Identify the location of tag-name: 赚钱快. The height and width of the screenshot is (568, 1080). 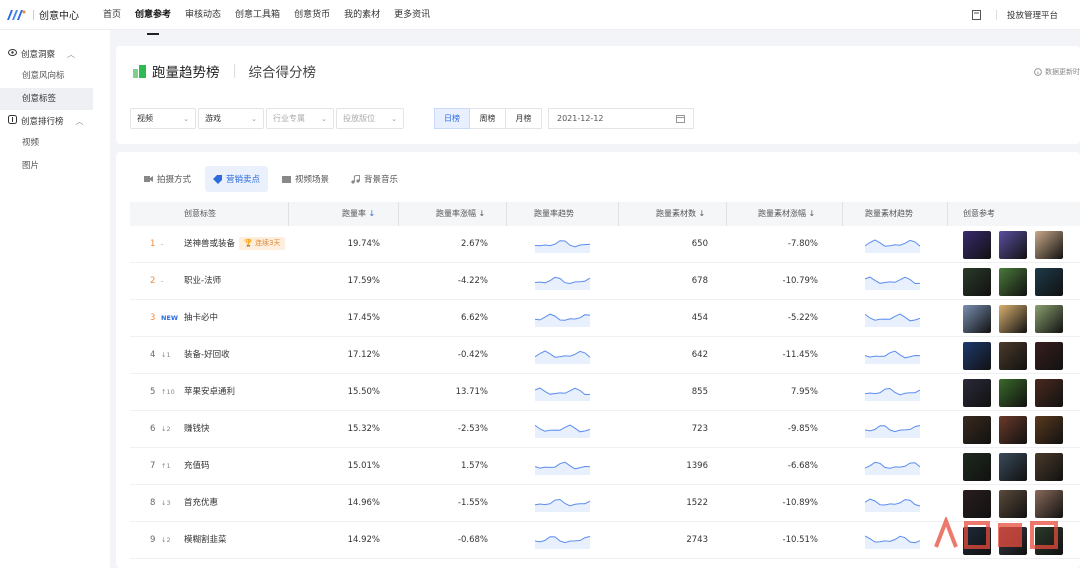
(197, 429).